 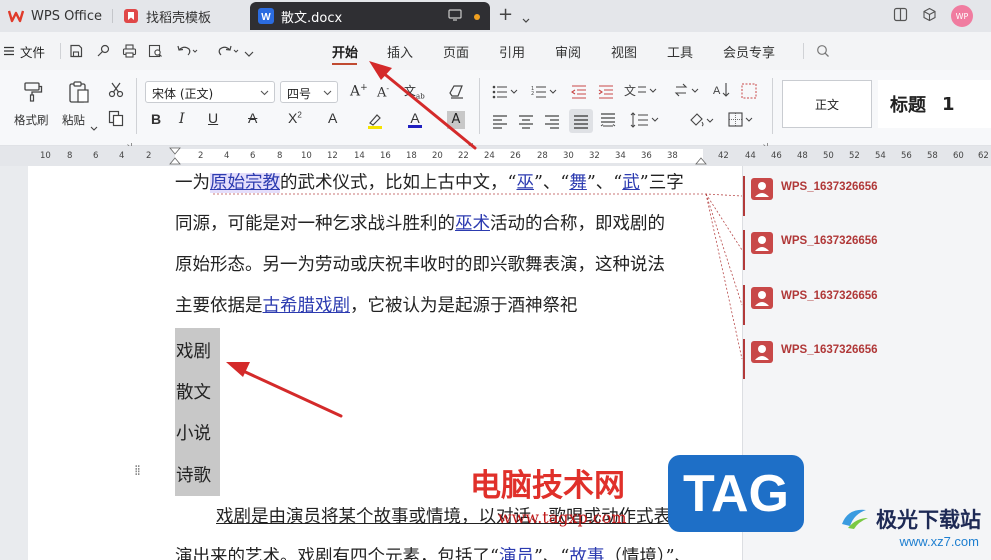 I want to click on paragraph-line: 演出来的艺术。戏剧有四个元素，包括了“演员”、“故事（情境）”、, so click(x=433, y=553).